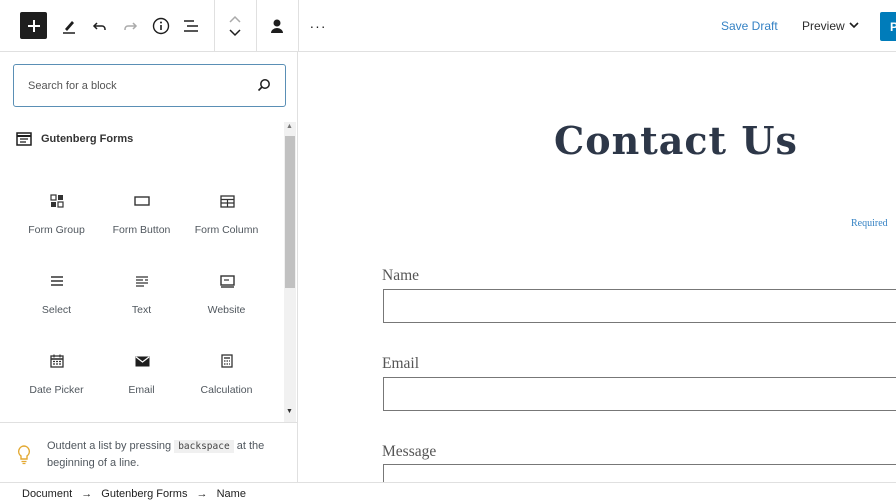  I want to click on tools-button, so click(69, 26).